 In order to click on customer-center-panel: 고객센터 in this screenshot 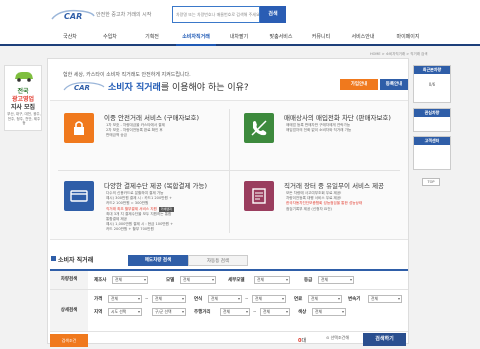, I will do `click(432, 153)`.